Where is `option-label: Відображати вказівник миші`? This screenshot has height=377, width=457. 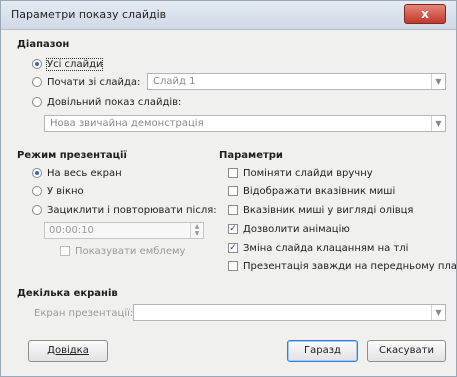 option-label: Відображати вказівник миші is located at coordinates (319, 191).